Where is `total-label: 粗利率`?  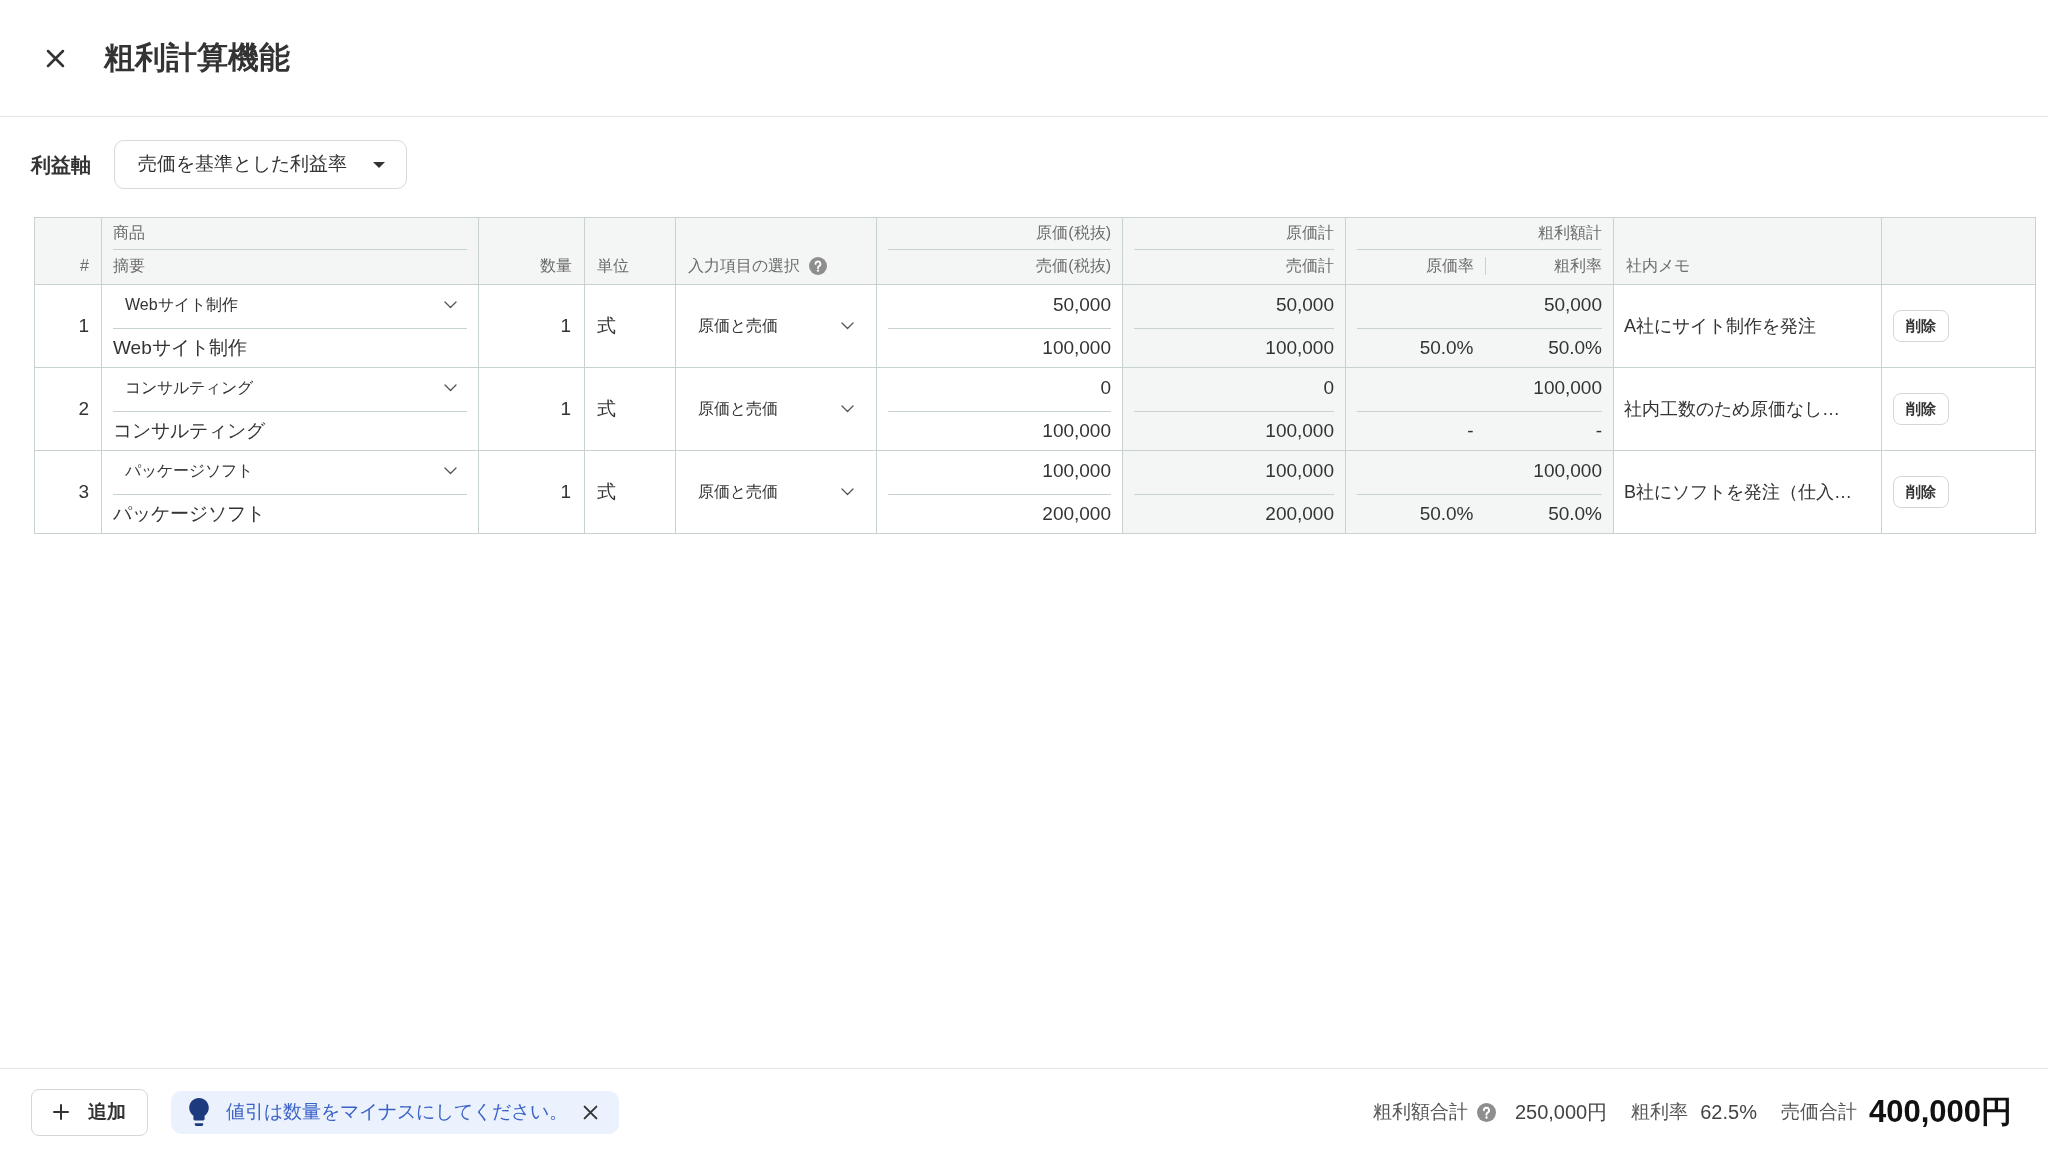
total-label: 粗利率 is located at coordinates (1660, 1111).